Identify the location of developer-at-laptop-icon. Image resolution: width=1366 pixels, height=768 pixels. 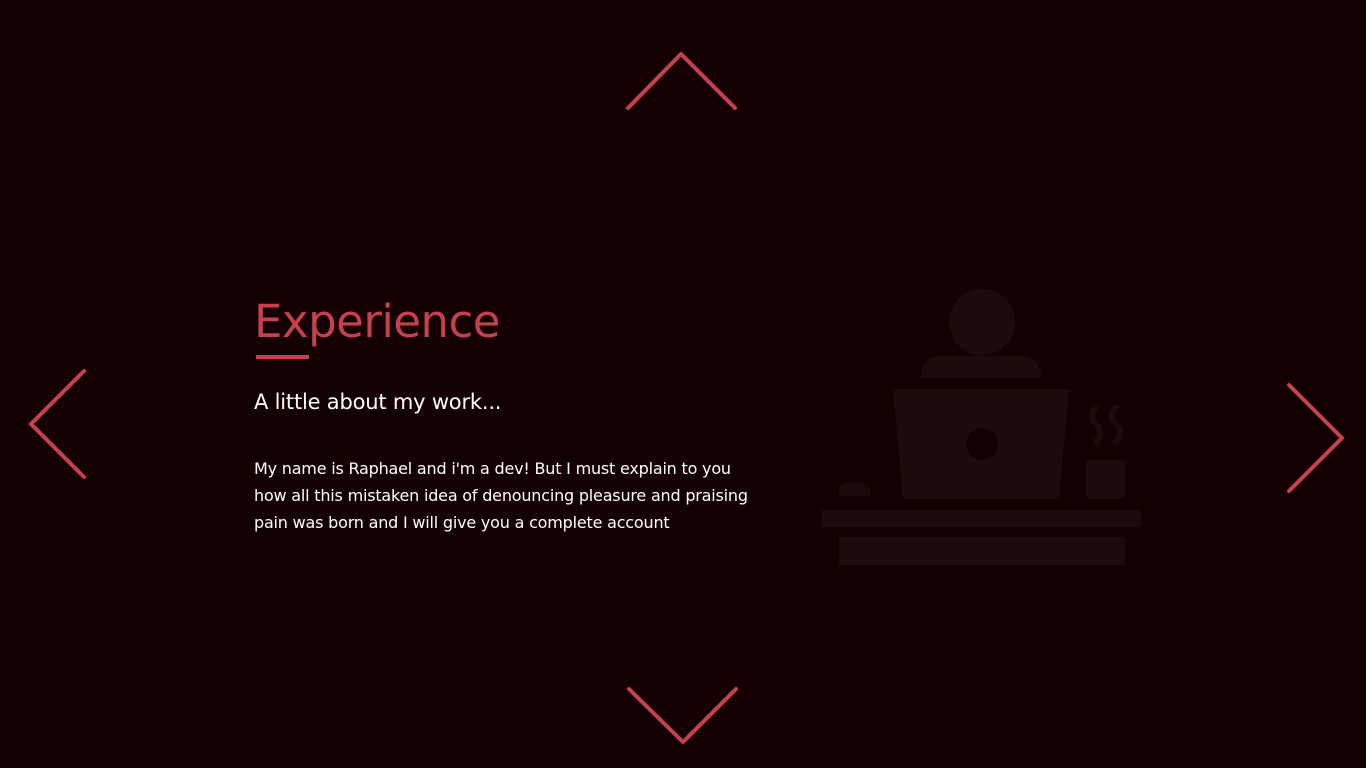
(981, 427).